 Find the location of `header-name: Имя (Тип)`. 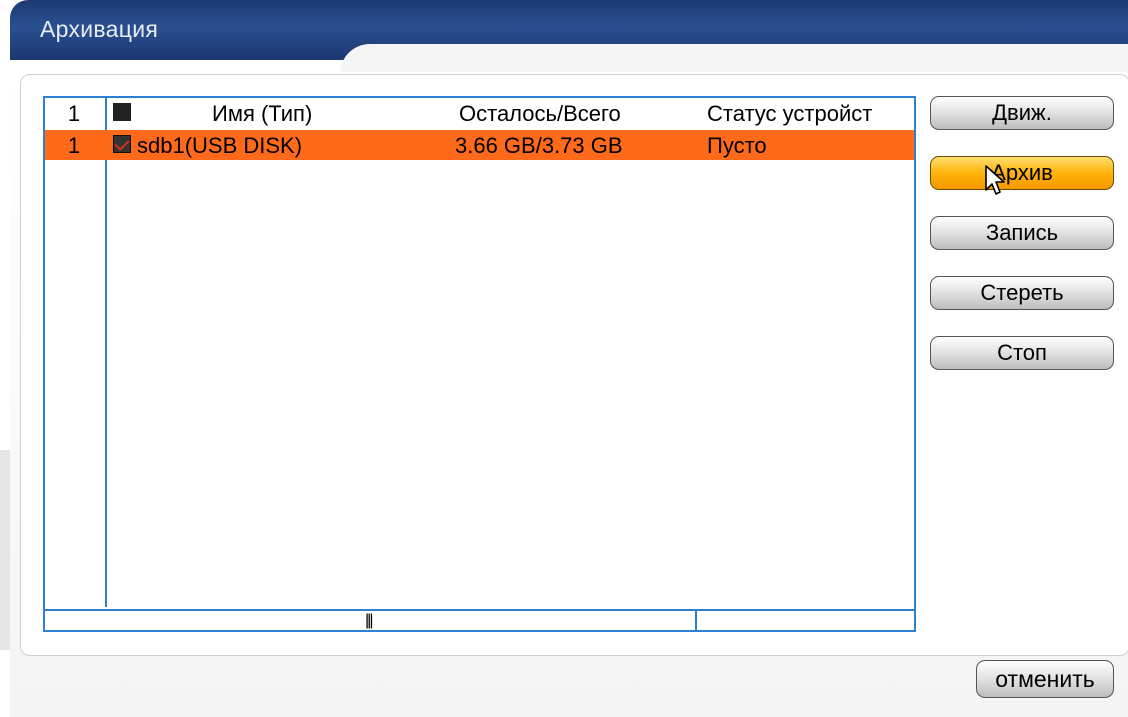

header-name: Имя (Тип) is located at coordinates (262, 113).